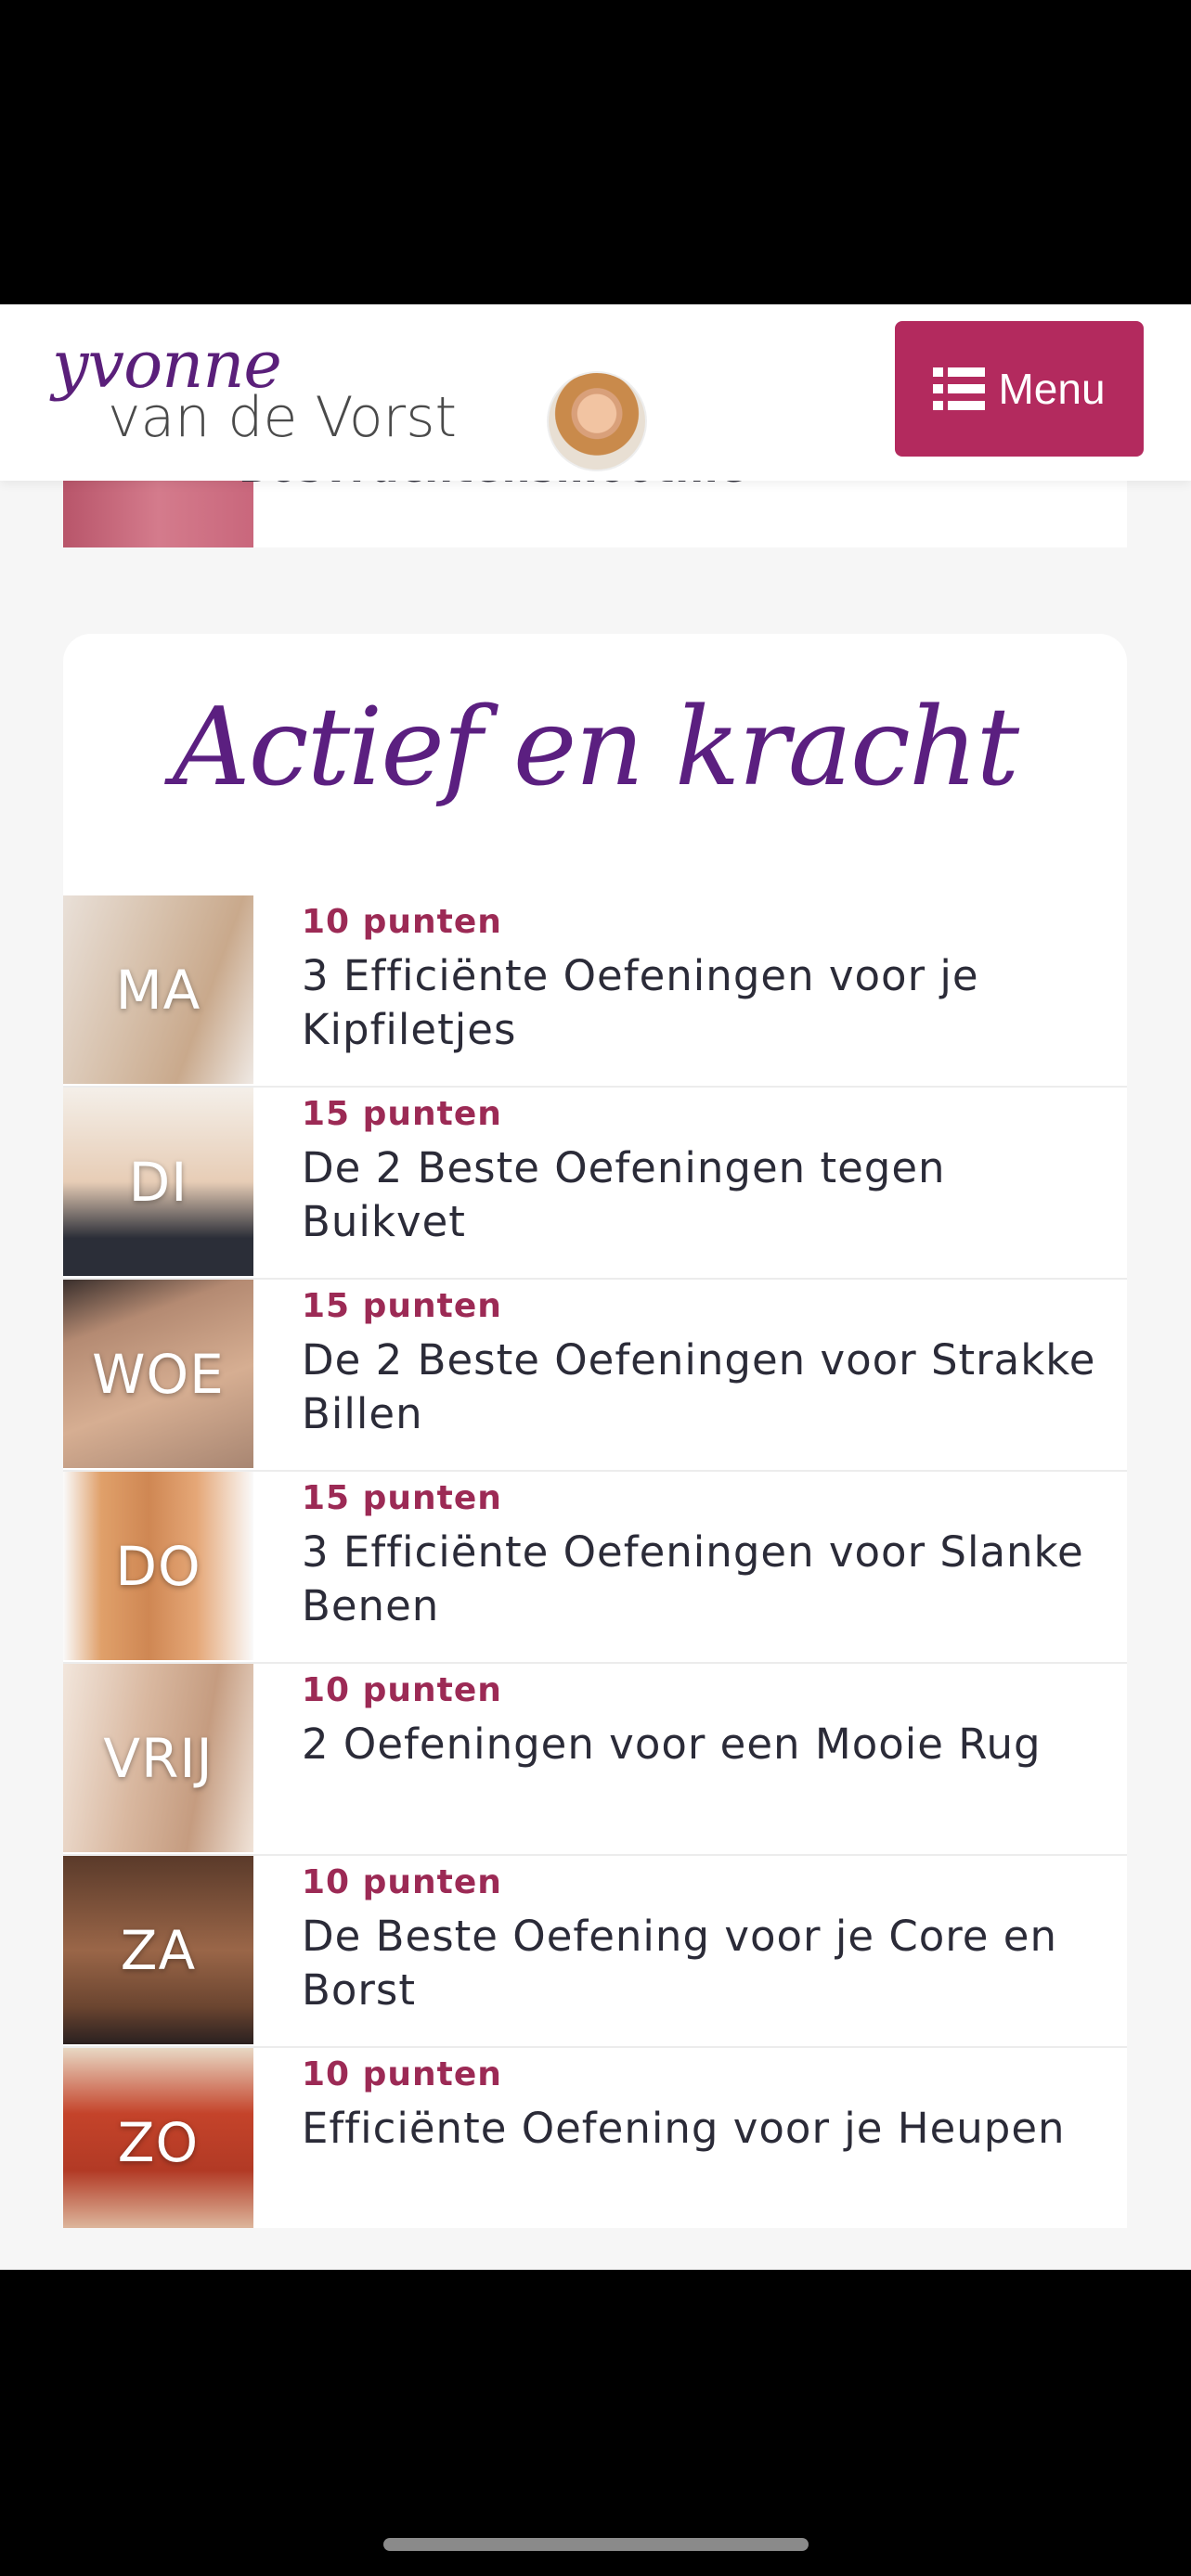 The width and height of the screenshot is (1191, 2576). Describe the element at coordinates (711, 1744) in the screenshot. I see `item-title: 2 Oefeningen voor een Mooie Rug` at that location.